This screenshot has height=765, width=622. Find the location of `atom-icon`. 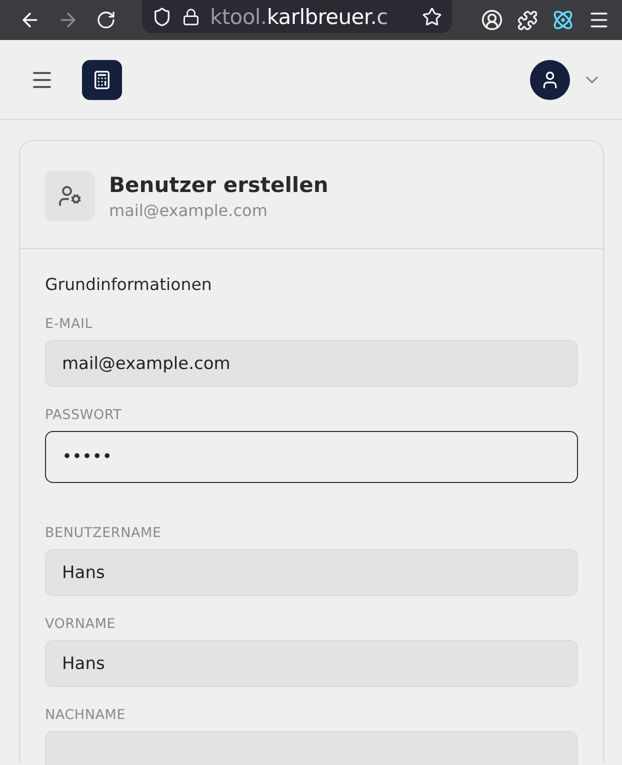

atom-icon is located at coordinates (563, 20).